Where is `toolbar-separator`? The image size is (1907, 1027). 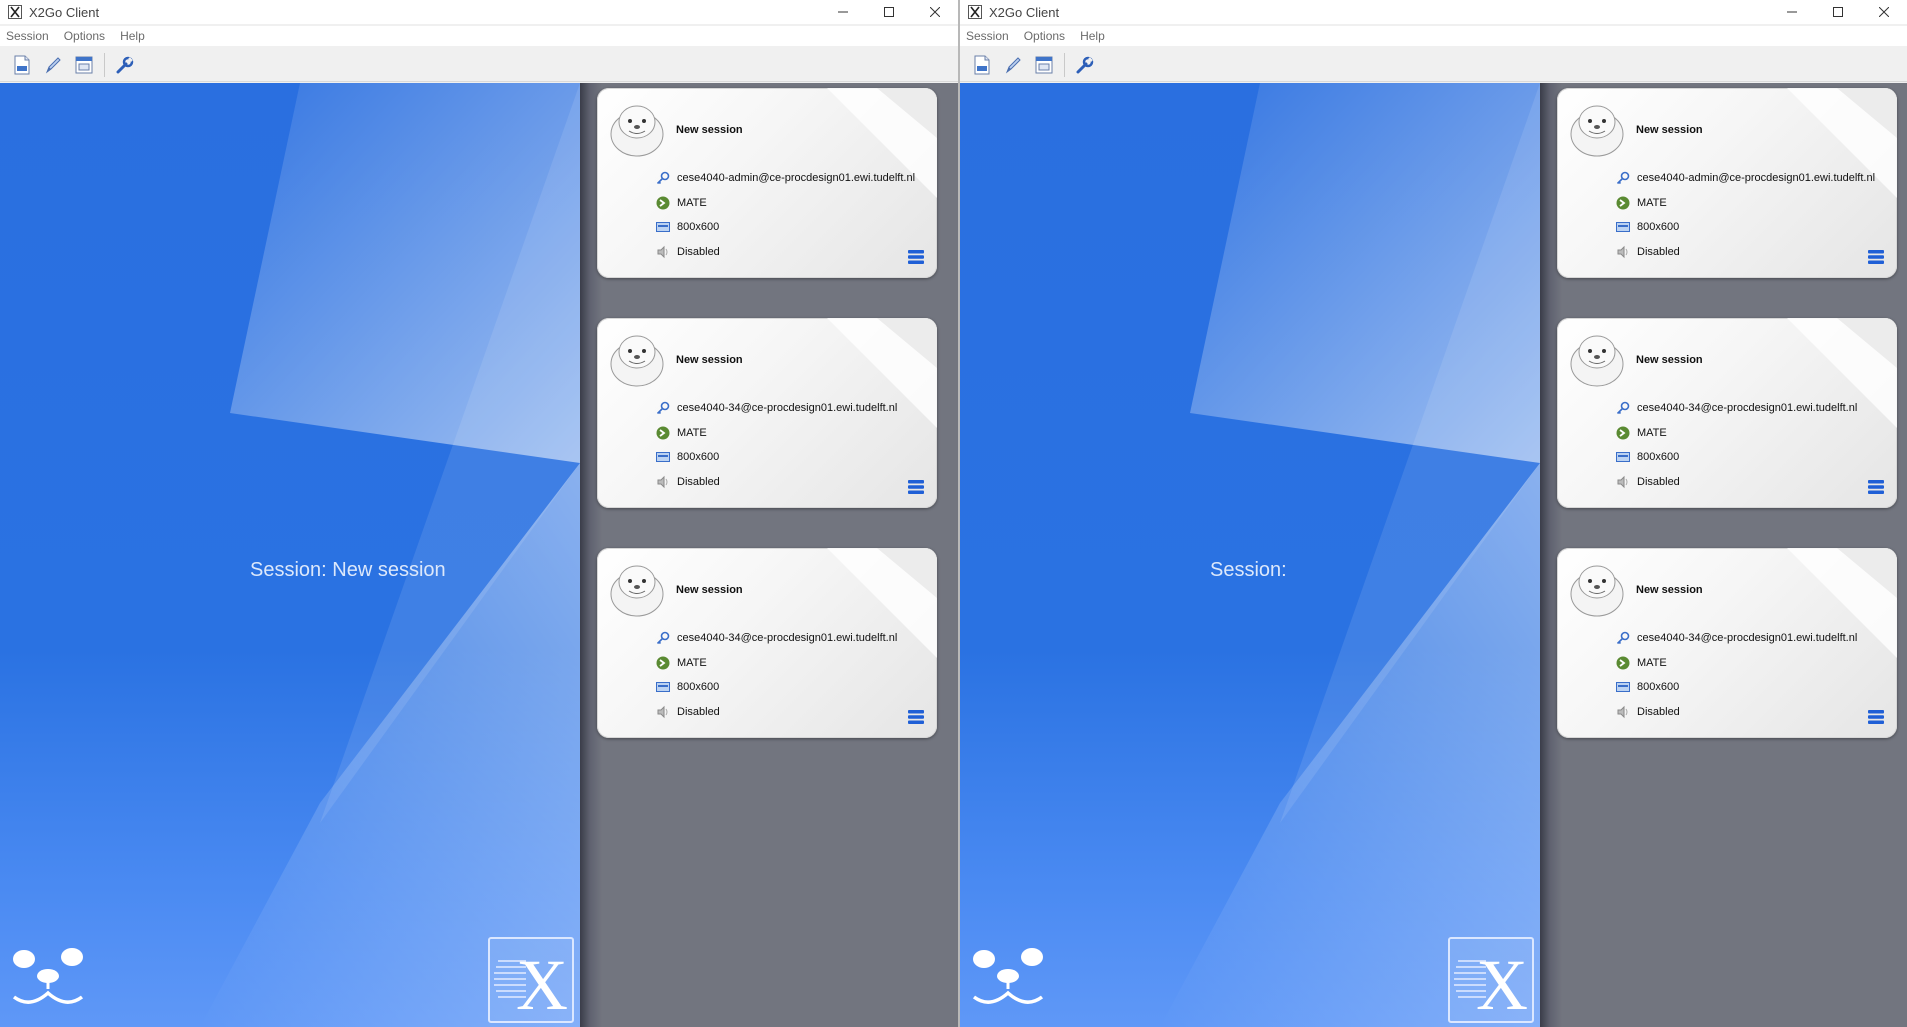
toolbar-separator is located at coordinates (1064, 64).